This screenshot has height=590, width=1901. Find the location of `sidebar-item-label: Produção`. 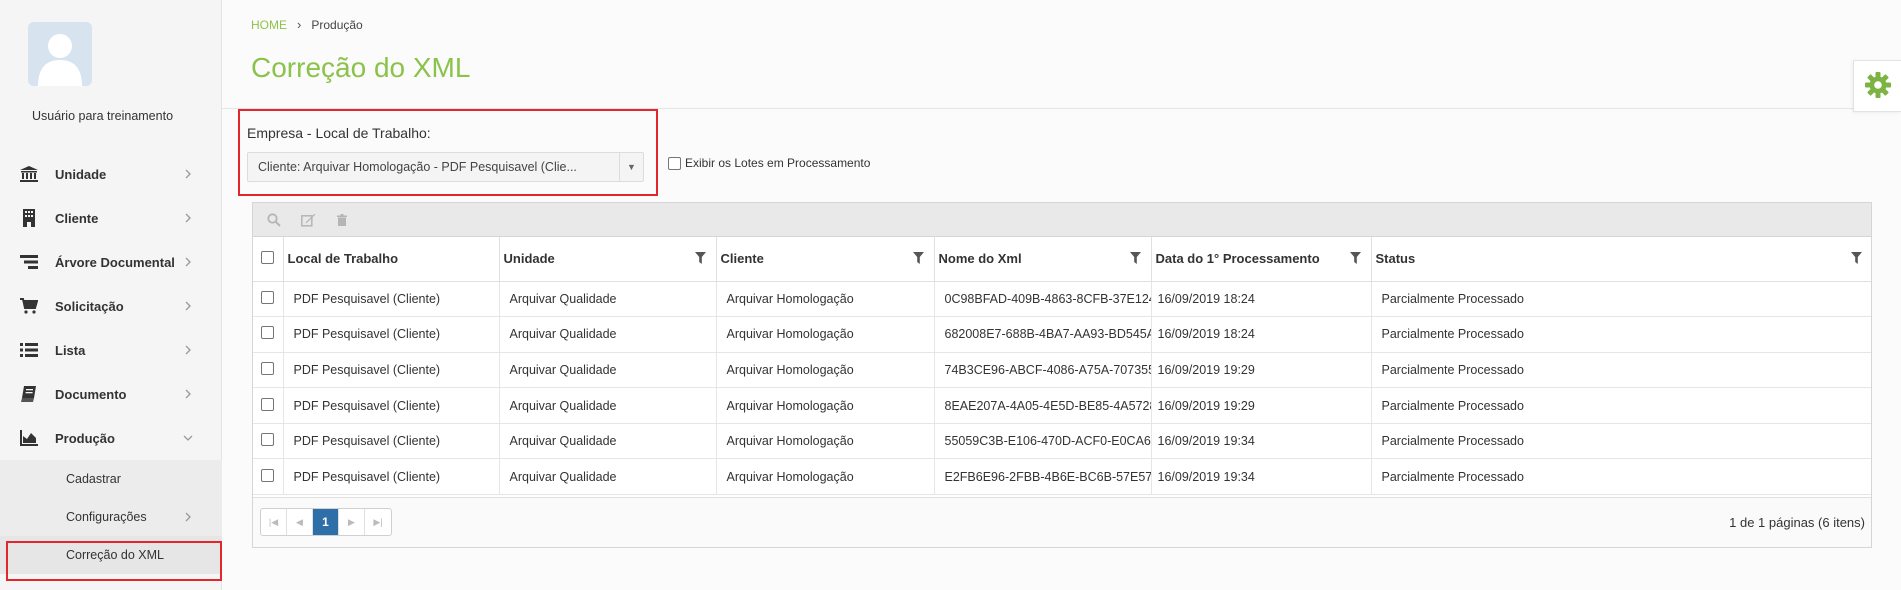

sidebar-item-label: Produção is located at coordinates (85, 438).